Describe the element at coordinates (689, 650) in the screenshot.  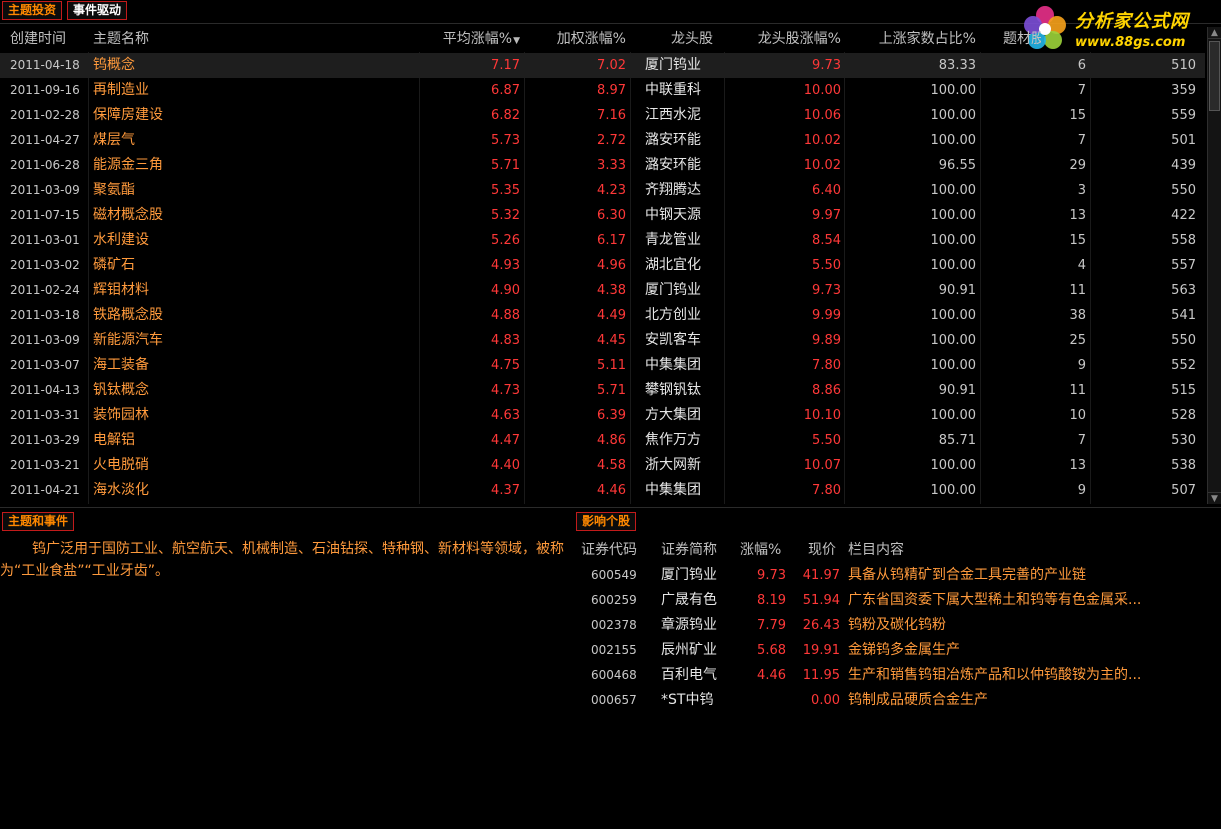
I see `cell-security-name: 辰州矿业` at that location.